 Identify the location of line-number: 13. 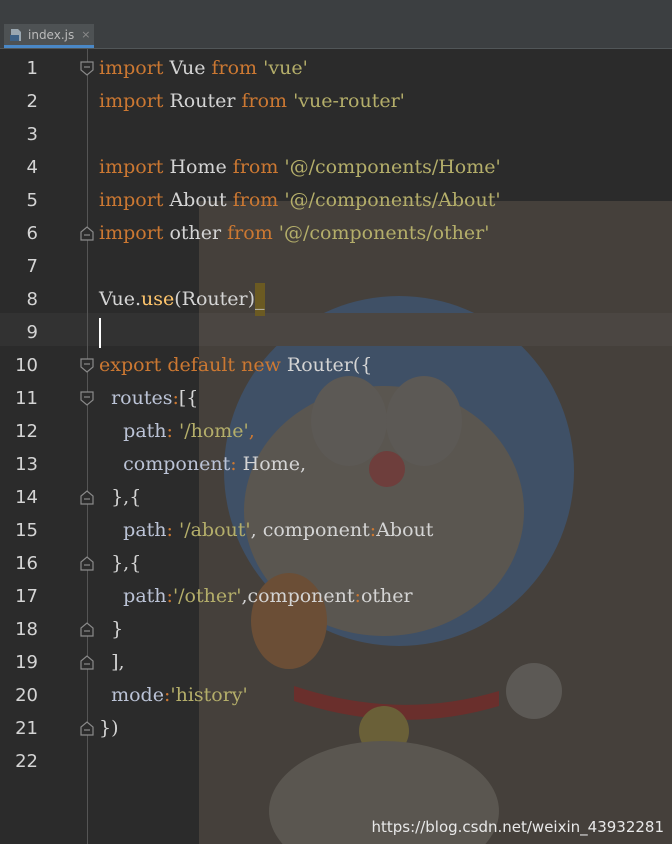
(26, 464).